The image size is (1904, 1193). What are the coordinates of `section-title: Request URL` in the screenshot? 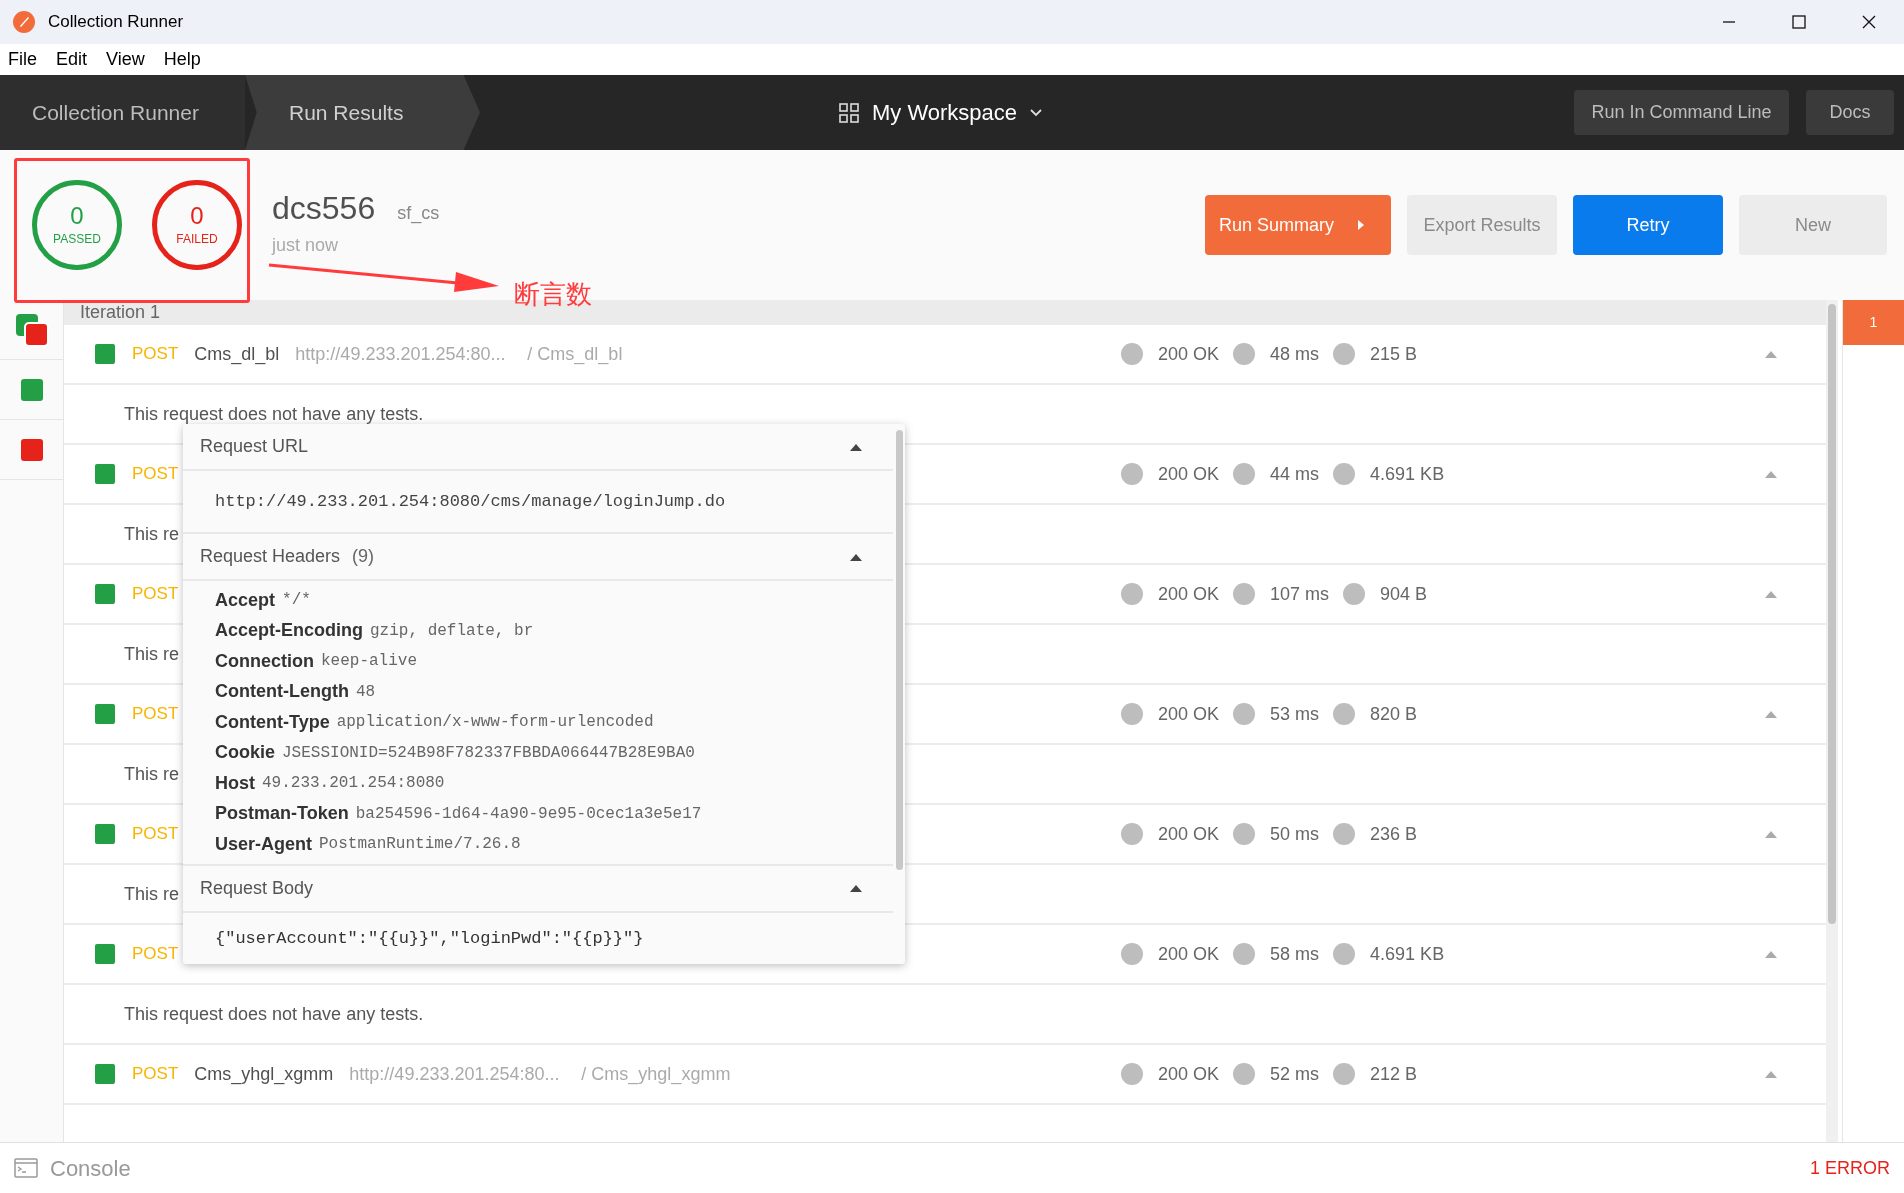 It's located at (254, 446).